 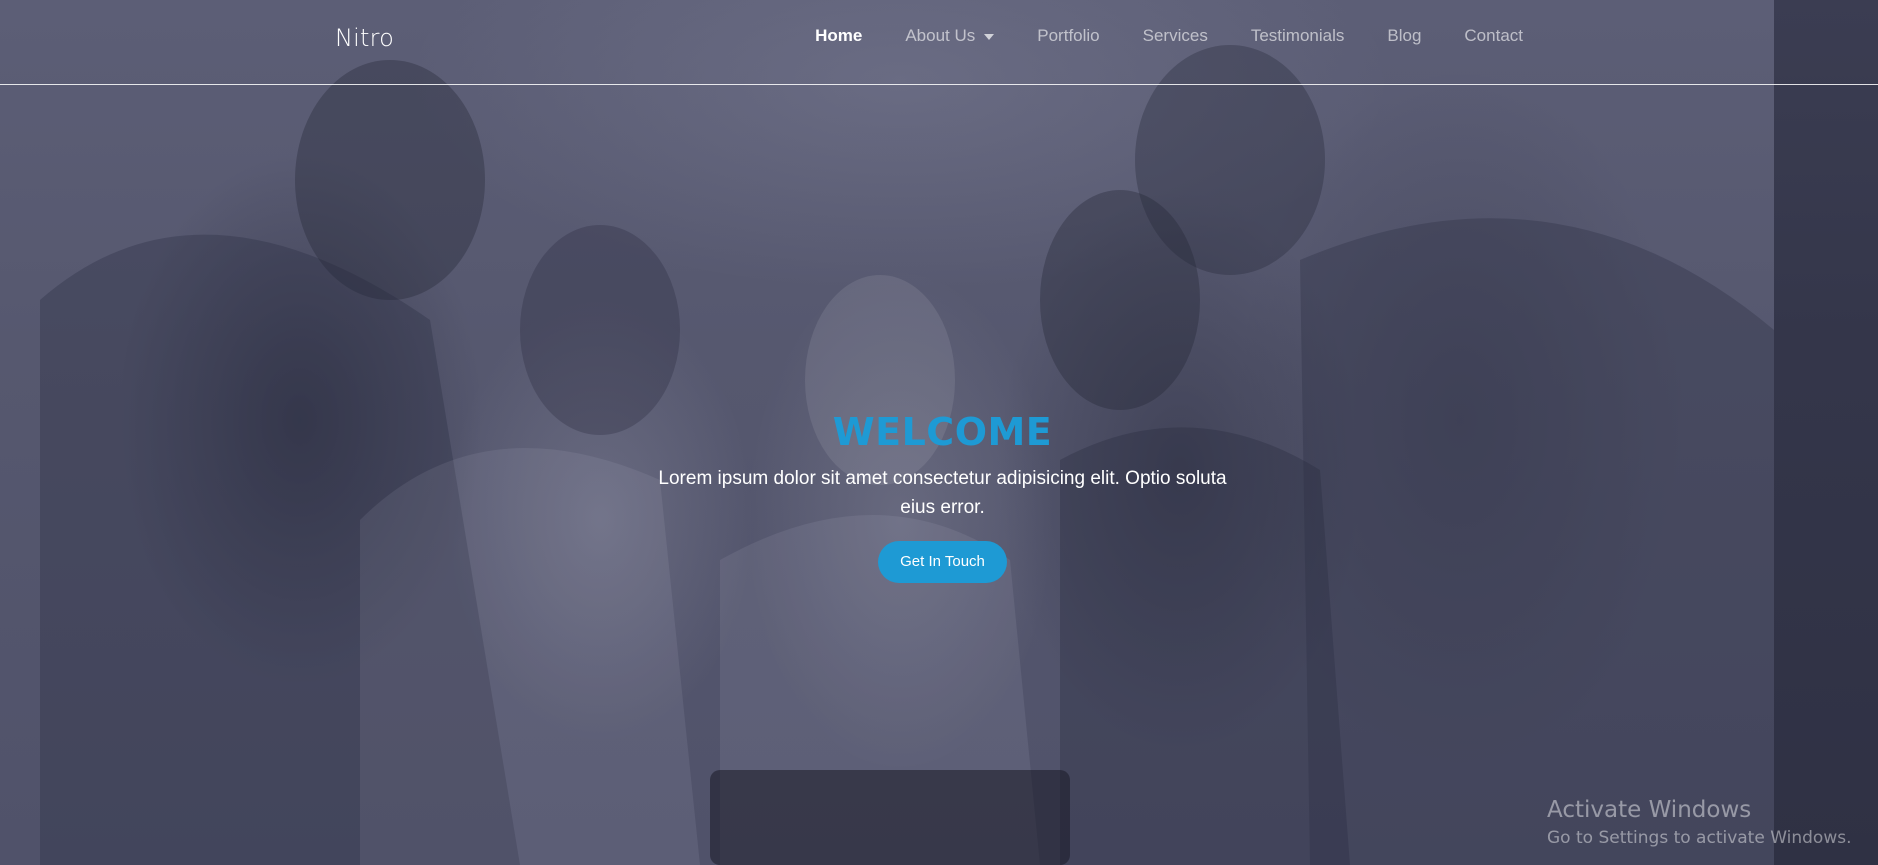 I want to click on nav-item-about-us: About Us, so click(x=950, y=36).